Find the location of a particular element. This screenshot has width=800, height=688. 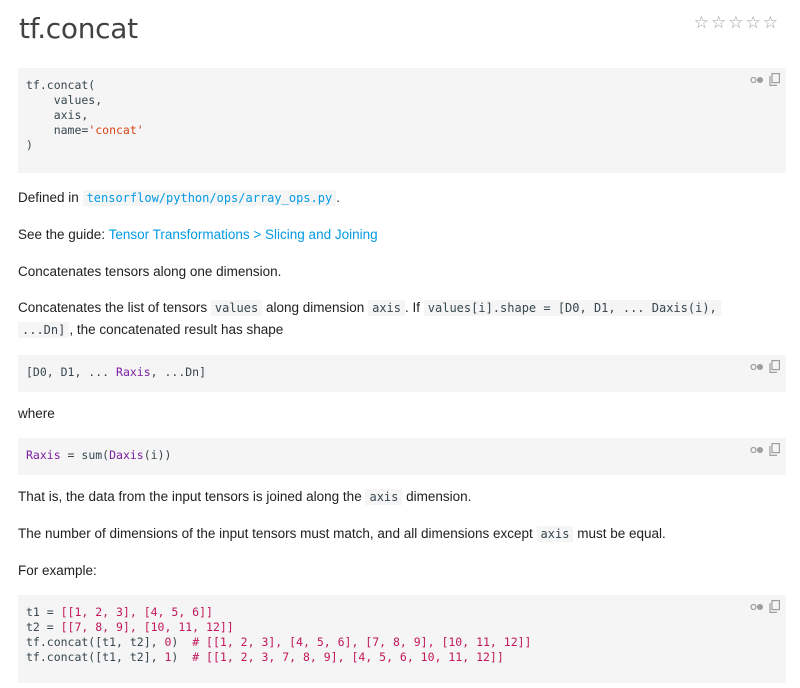

code-line: name= is located at coordinates (57, 130).